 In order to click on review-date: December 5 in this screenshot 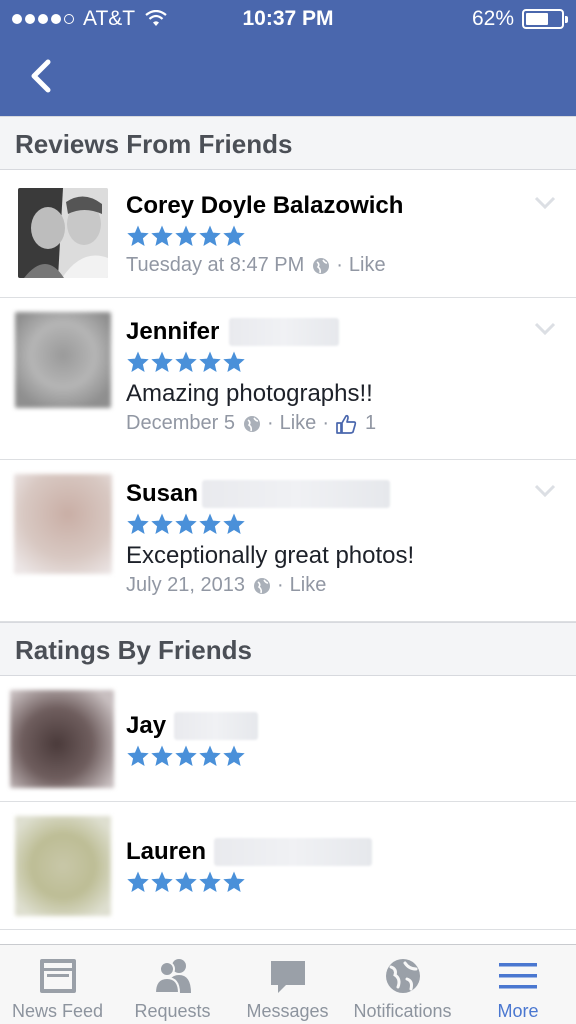, I will do `click(180, 423)`.